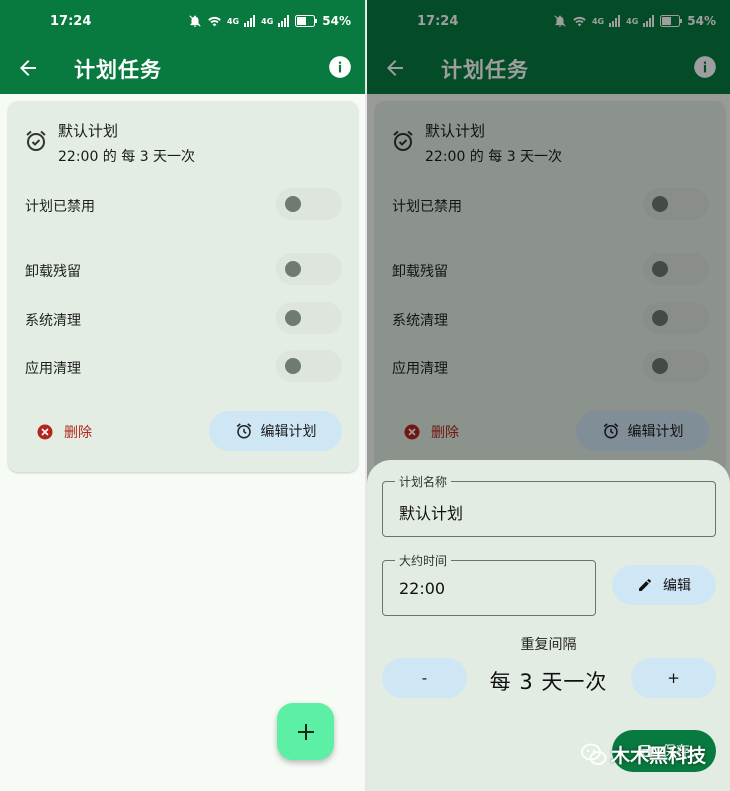 Image resolution: width=730 pixels, height=791 pixels. I want to click on toggle-app-clean, so click(309, 366).